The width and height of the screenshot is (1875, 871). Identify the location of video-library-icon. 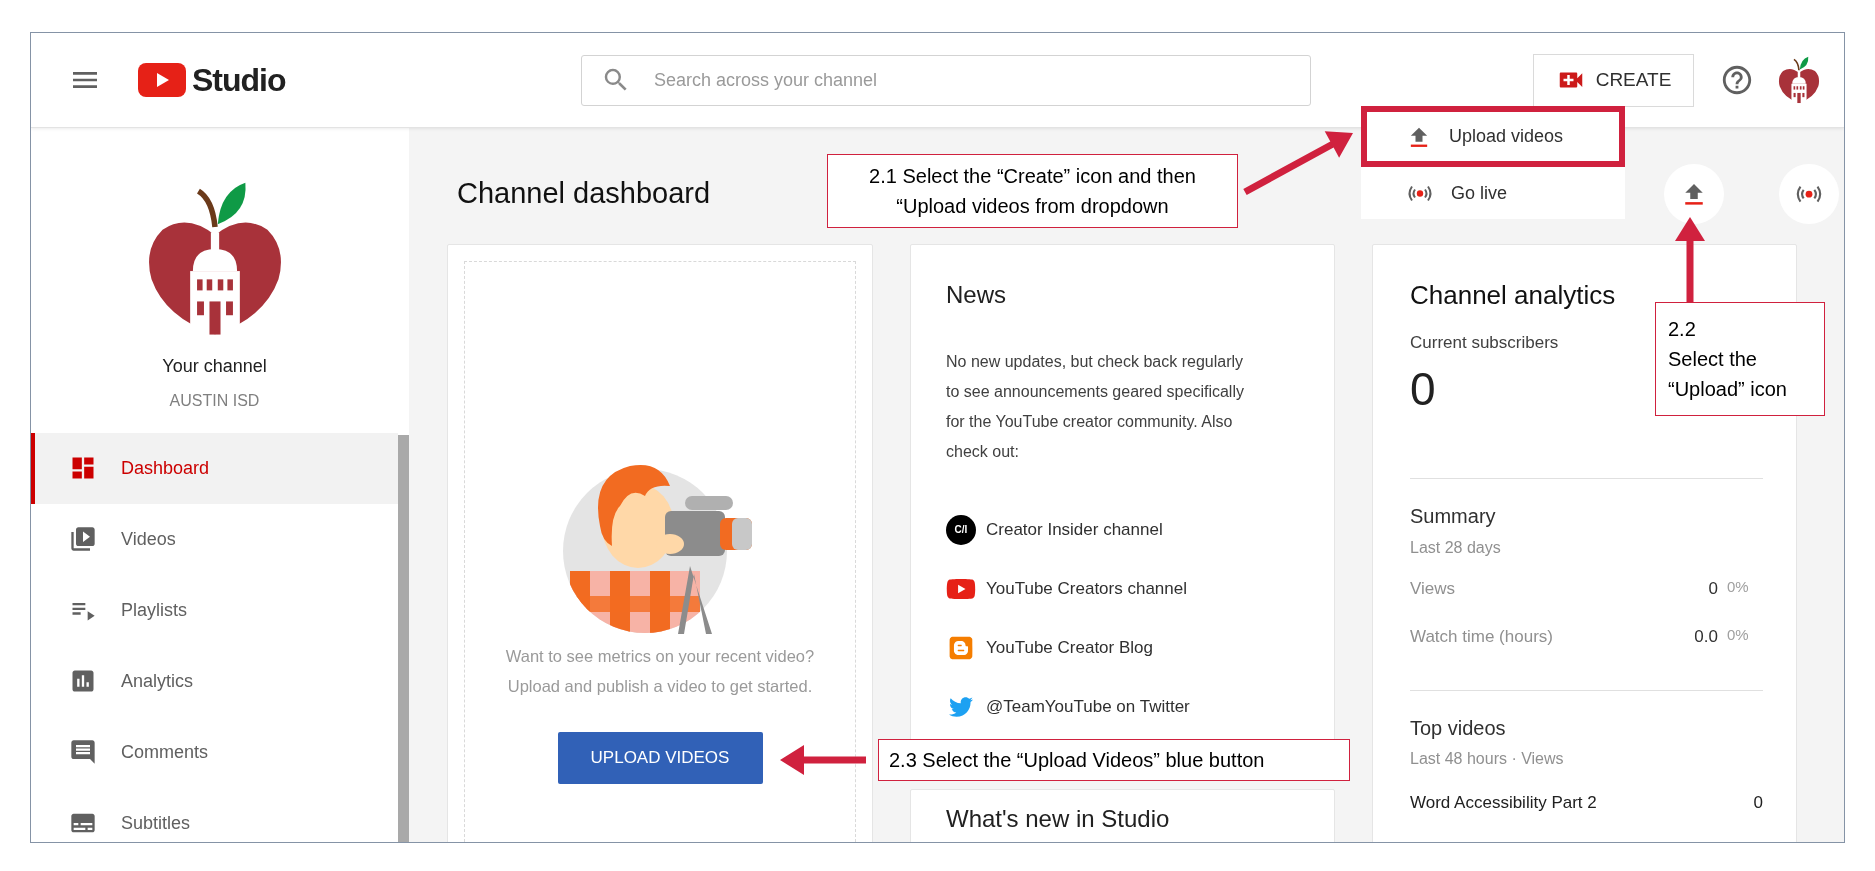
(83, 539).